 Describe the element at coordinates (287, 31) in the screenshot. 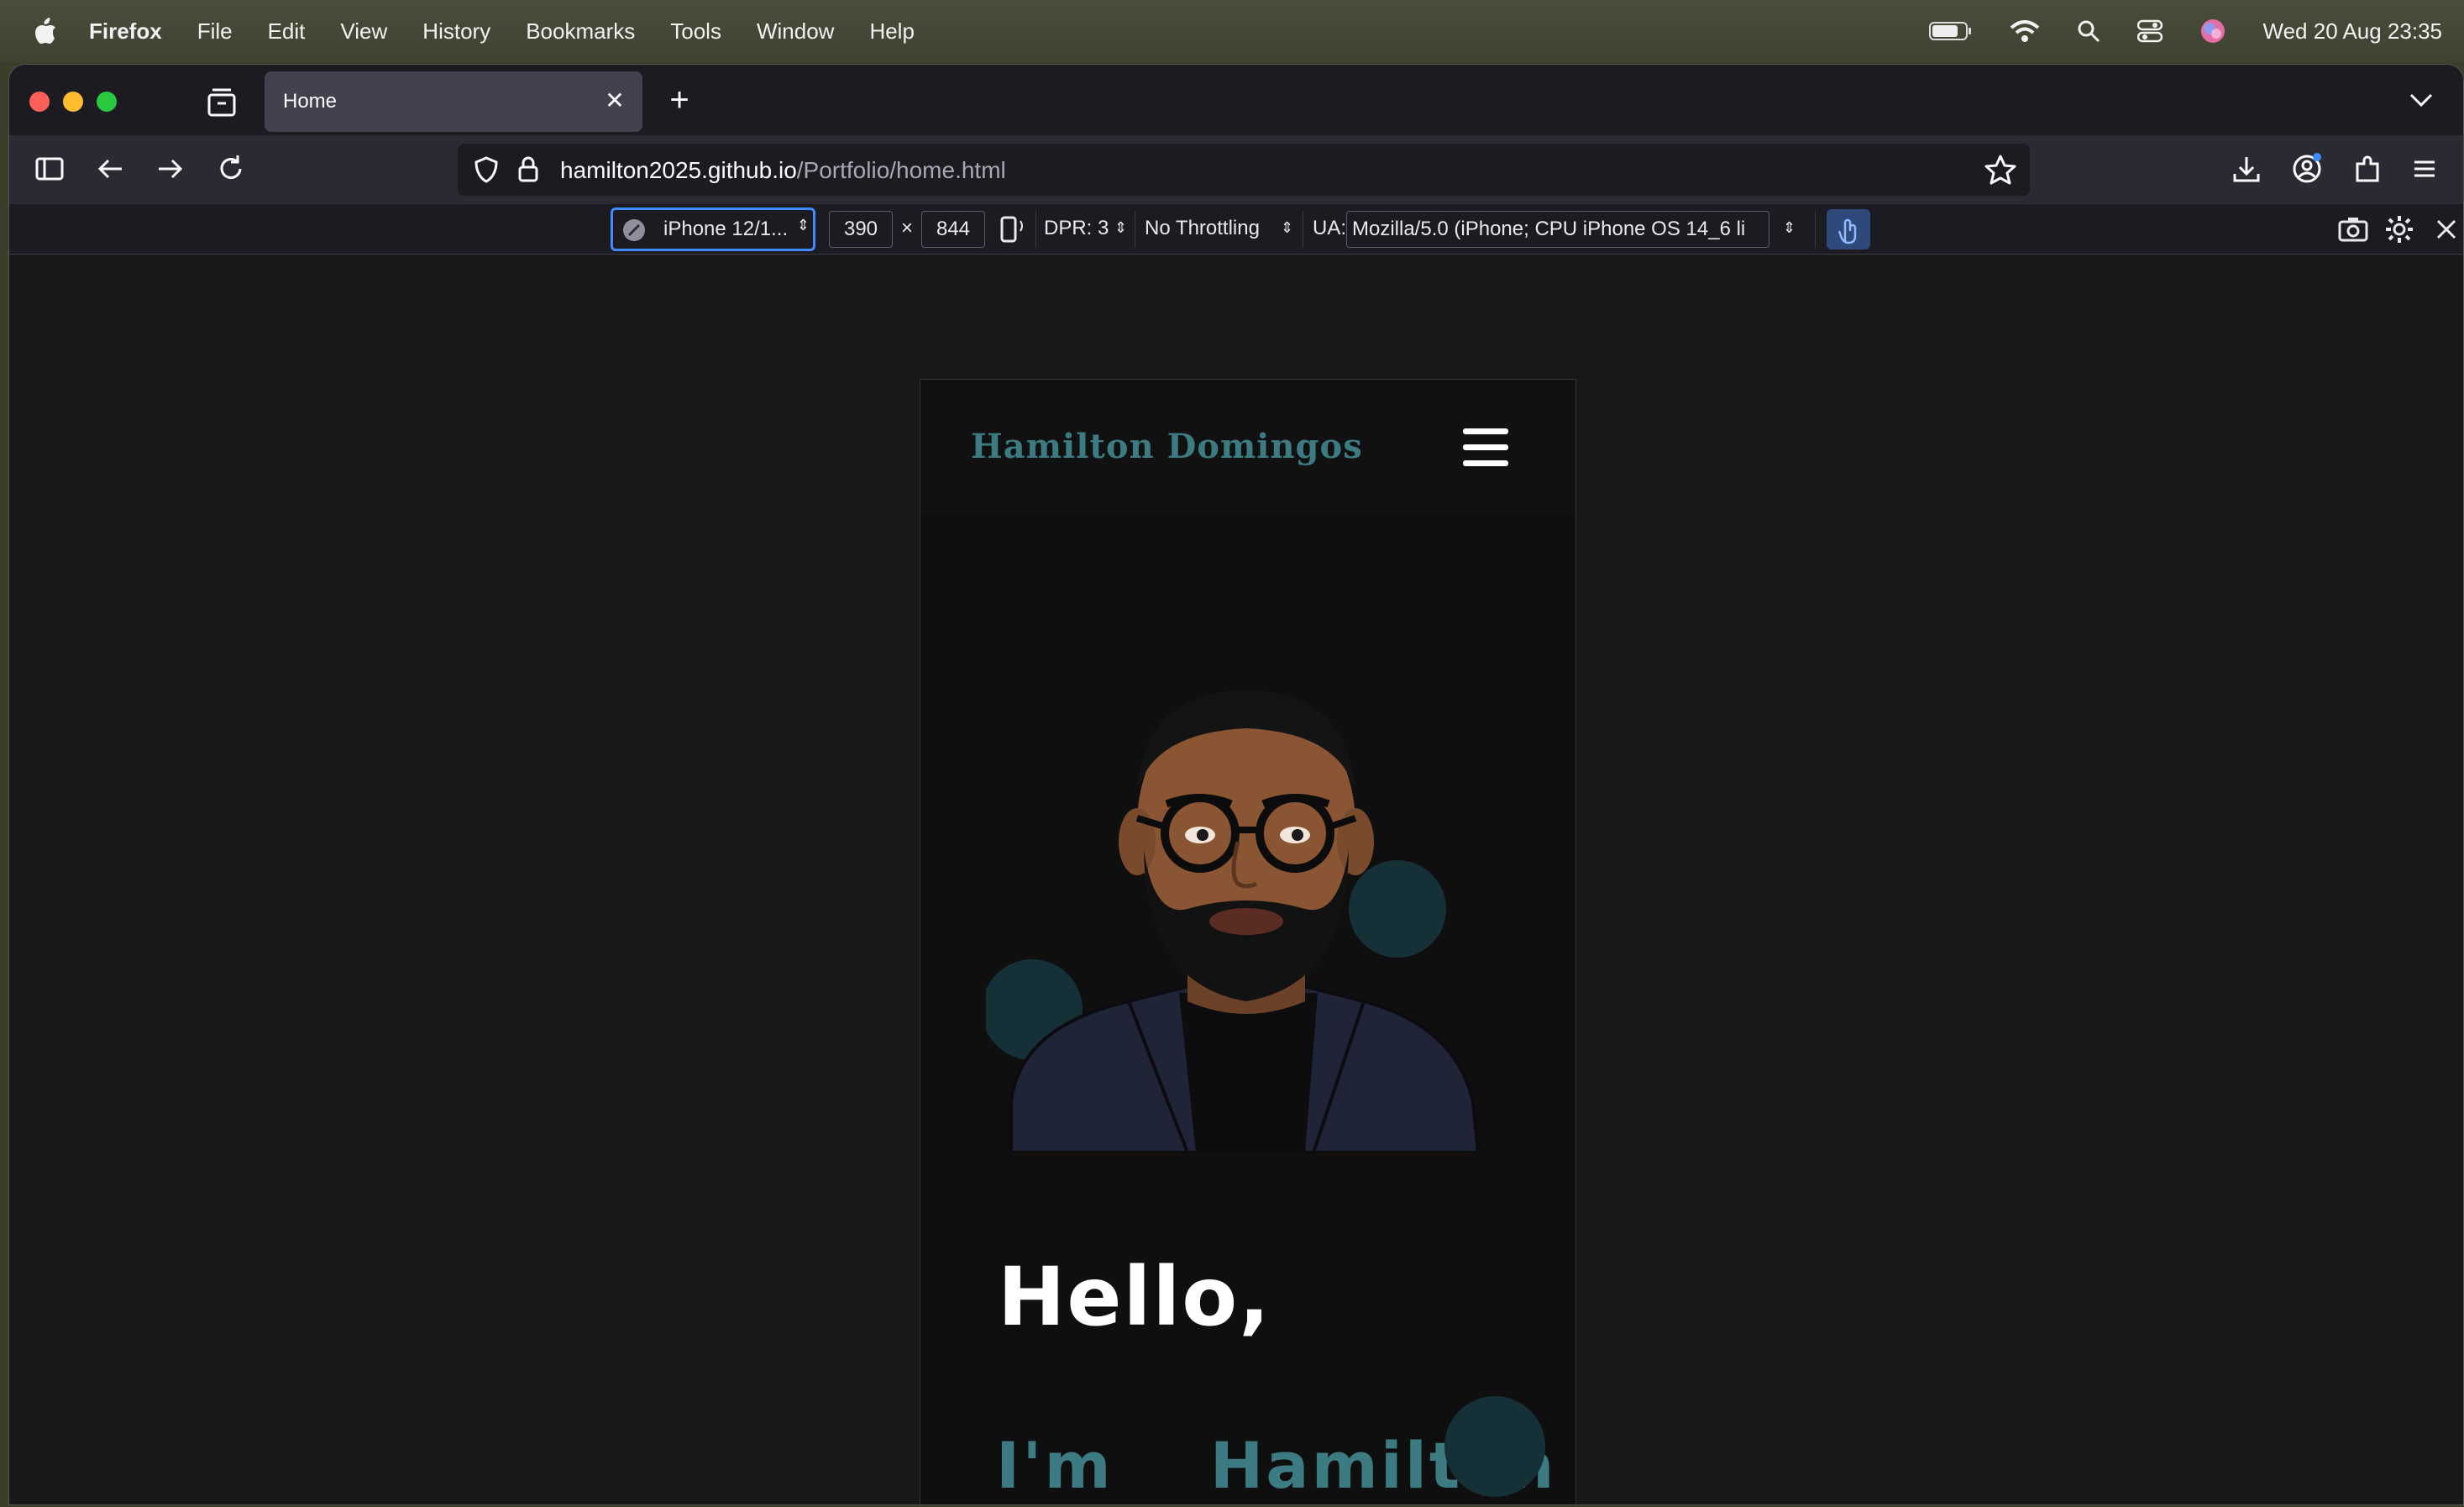

I see `menu-edit: Edit` at that location.